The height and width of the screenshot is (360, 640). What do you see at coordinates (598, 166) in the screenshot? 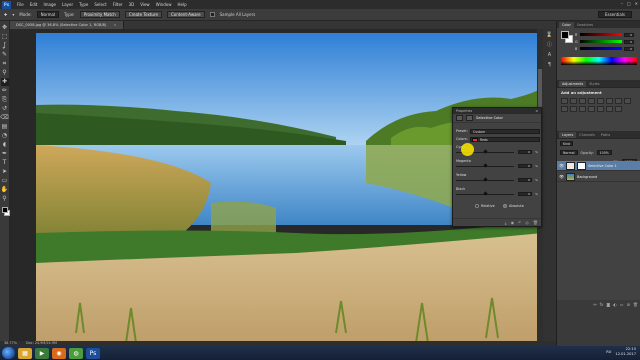
I see `layer-row: 👁 Selective Color 1` at bounding box center [598, 166].